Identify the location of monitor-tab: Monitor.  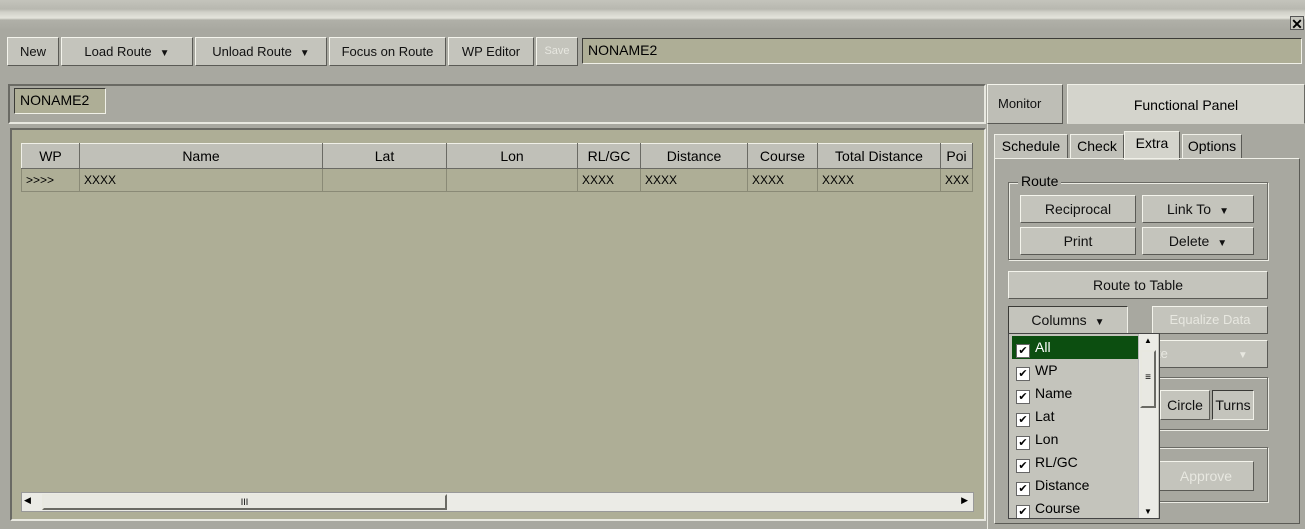
(1025, 104).